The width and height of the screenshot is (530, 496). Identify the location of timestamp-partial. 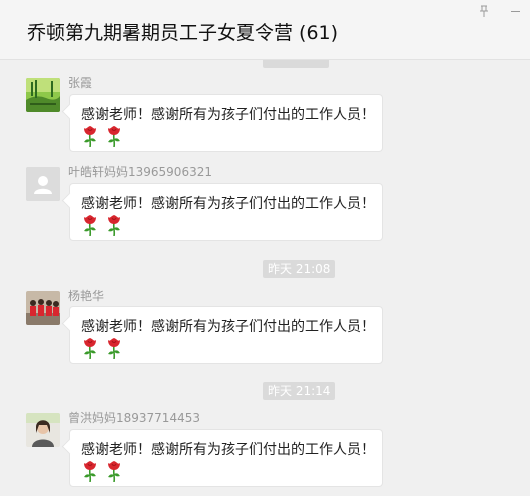
(296, 64).